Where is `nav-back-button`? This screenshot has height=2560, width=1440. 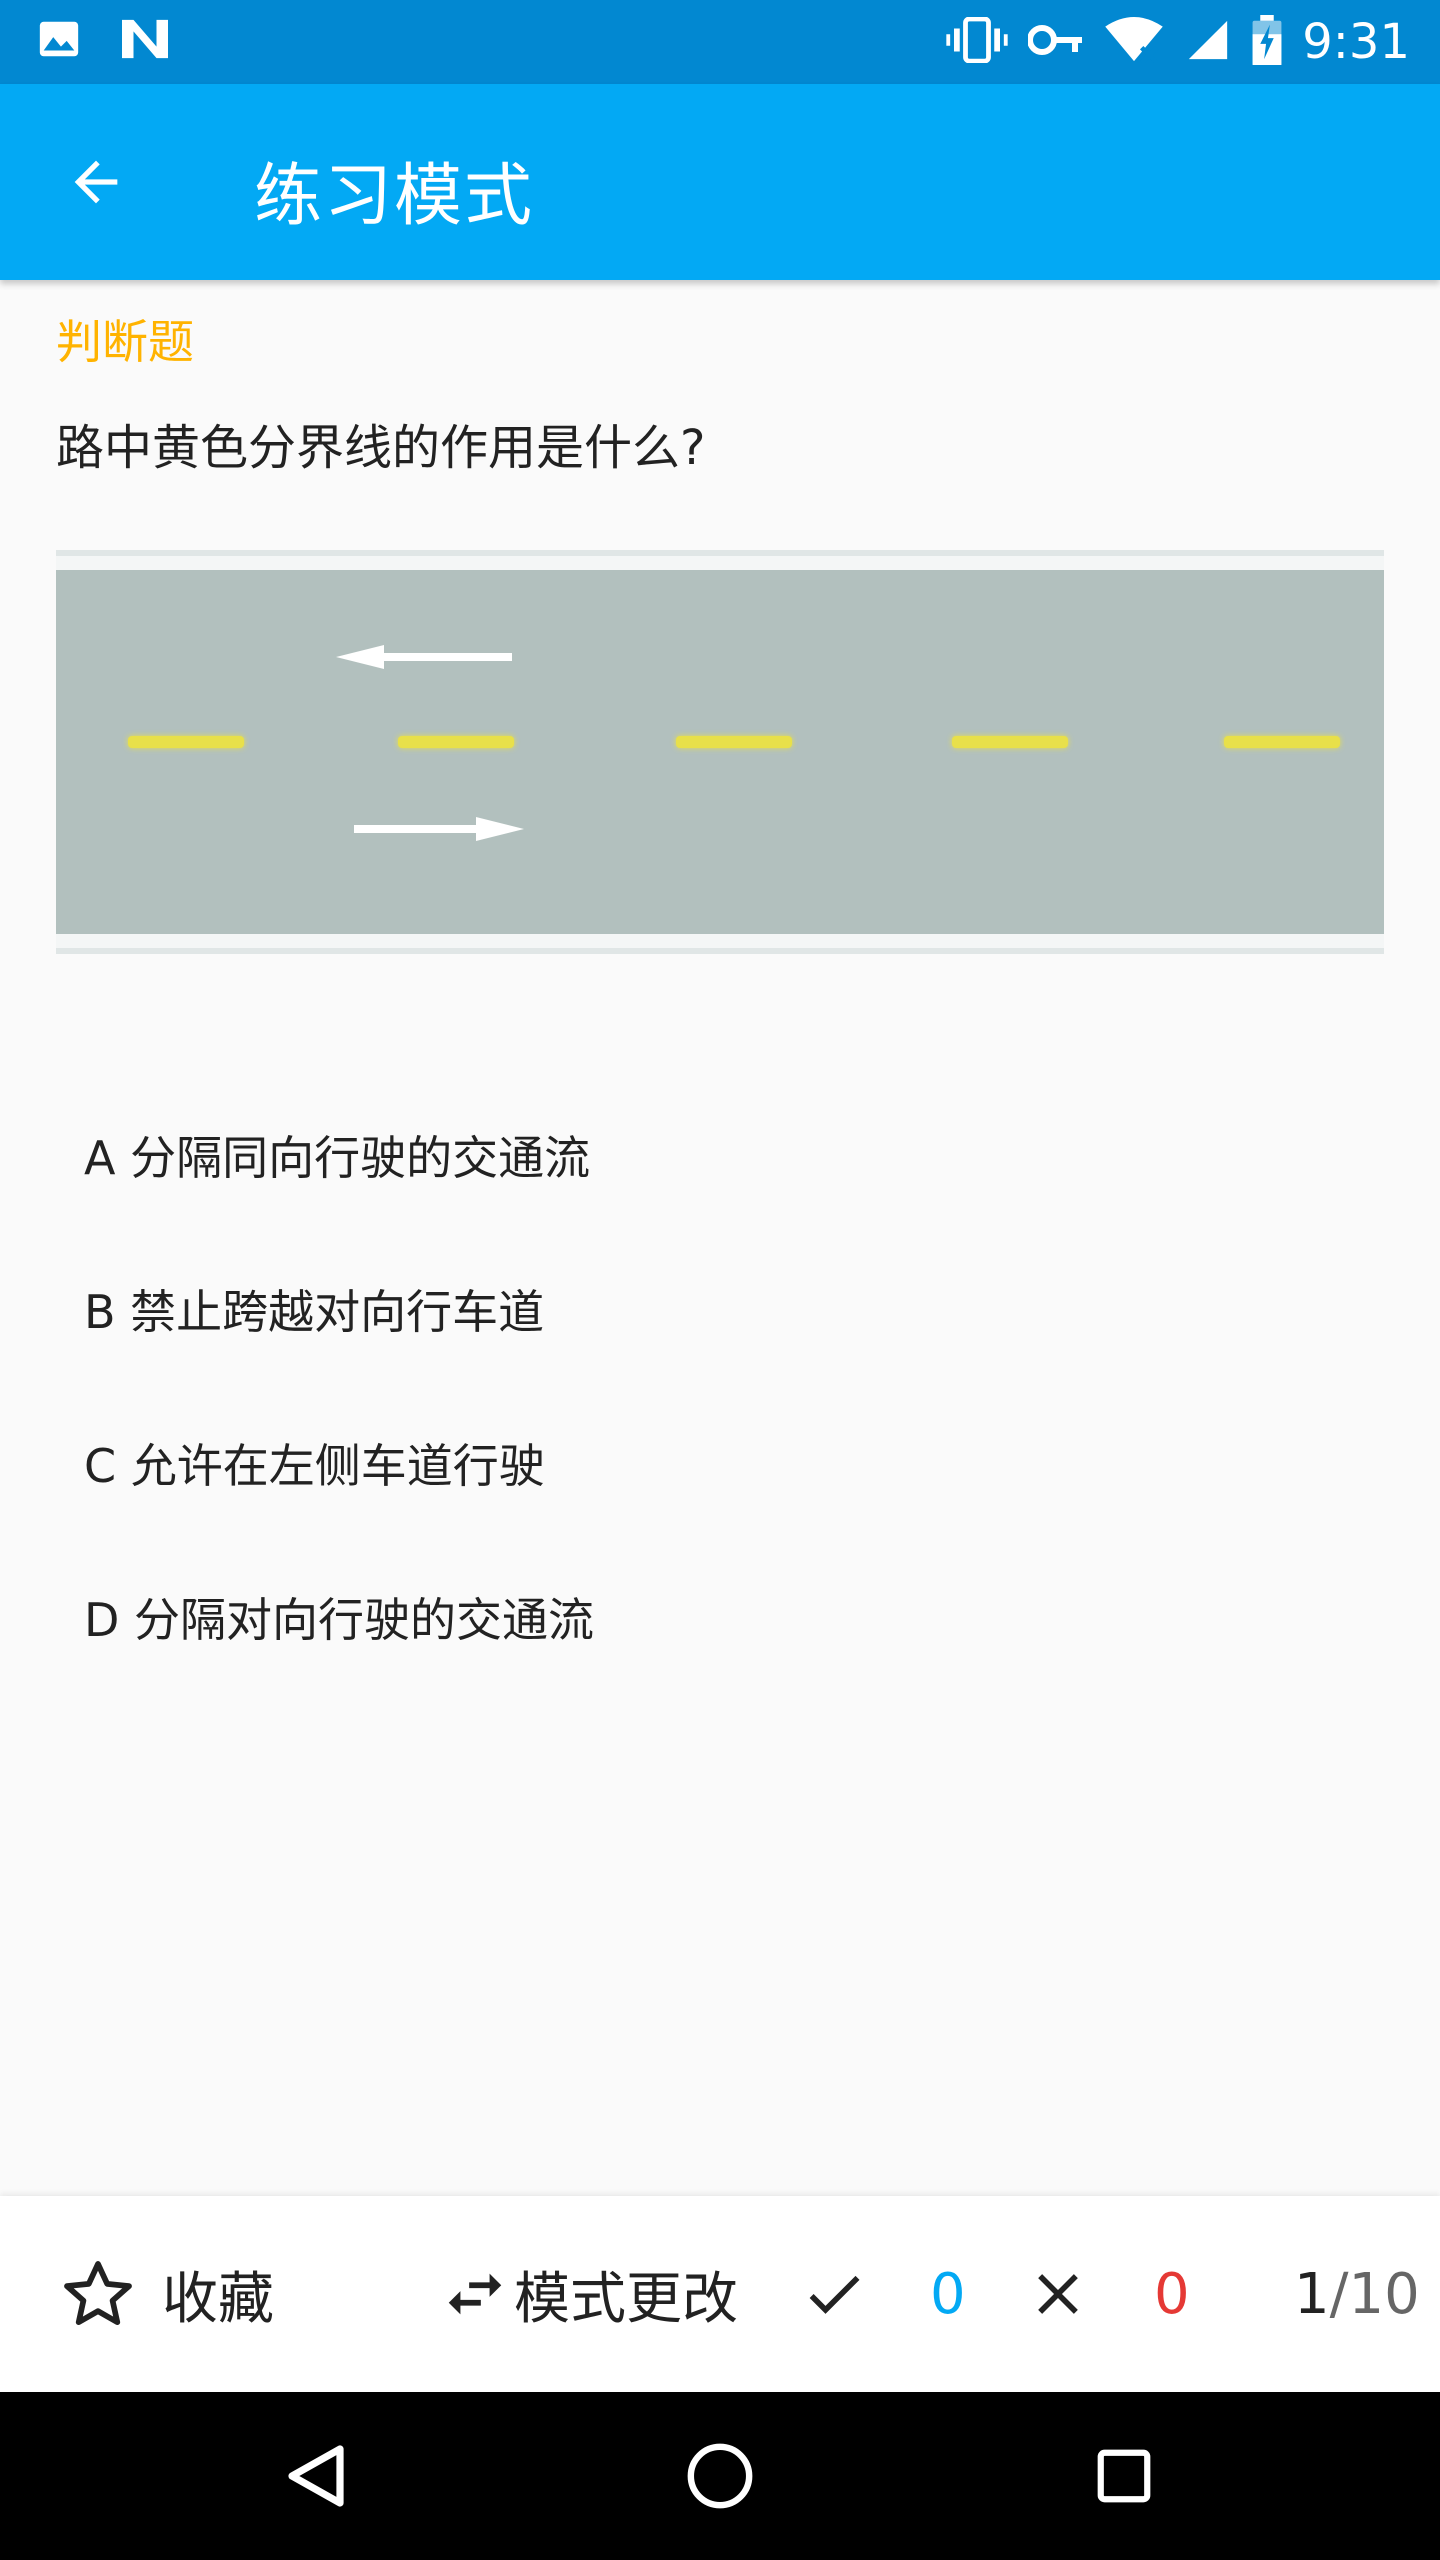
nav-back-button is located at coordinates (316, 2476).